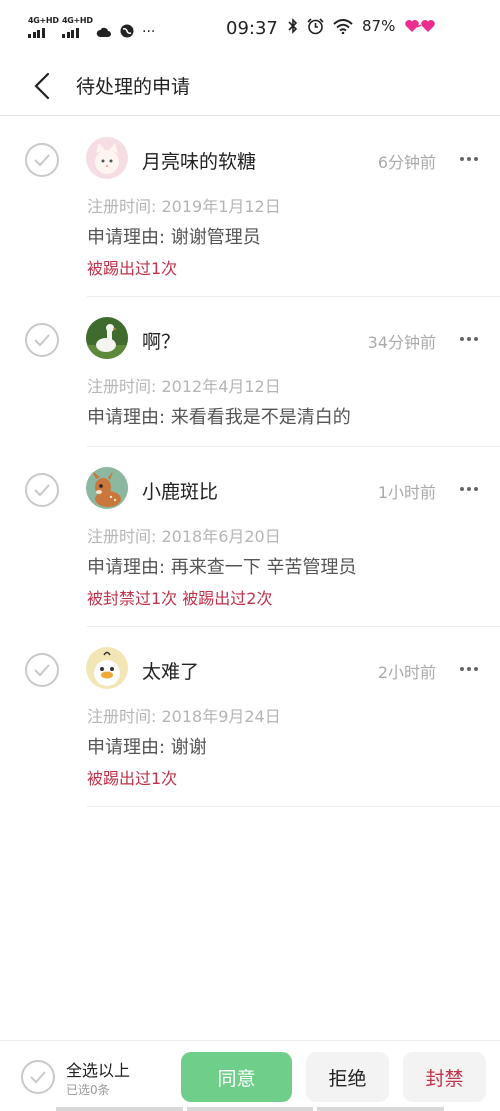 The height and width of the screenshot is (1111, 500). I want to click on ban-button: 封禁, so click(444, 1077).